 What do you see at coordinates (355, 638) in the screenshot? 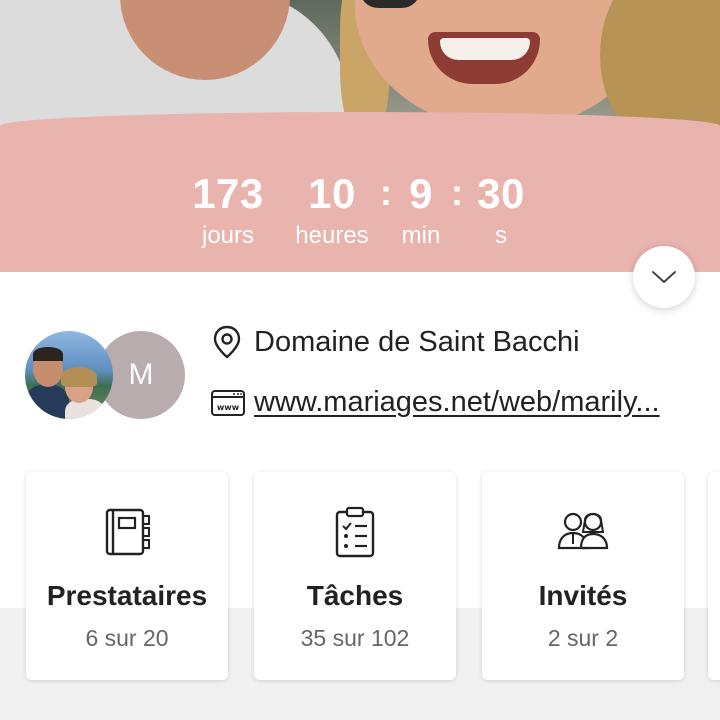
I see `tasks-progress: 35 sur 102` at bounding box center [355, 638].